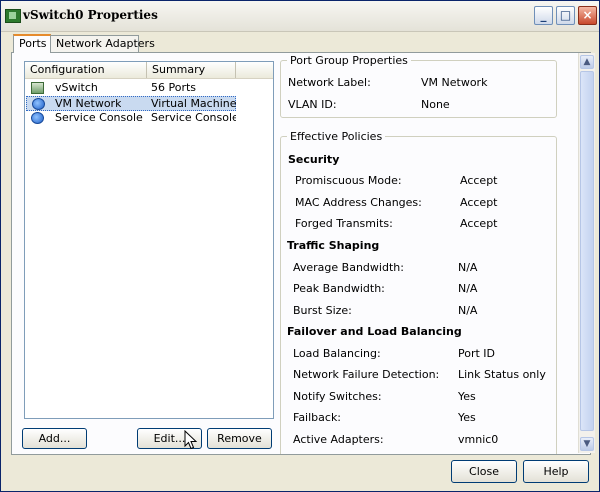 The image size is (600, 492). I want to click on list-header: Configuration Summary, so click(149, 70).